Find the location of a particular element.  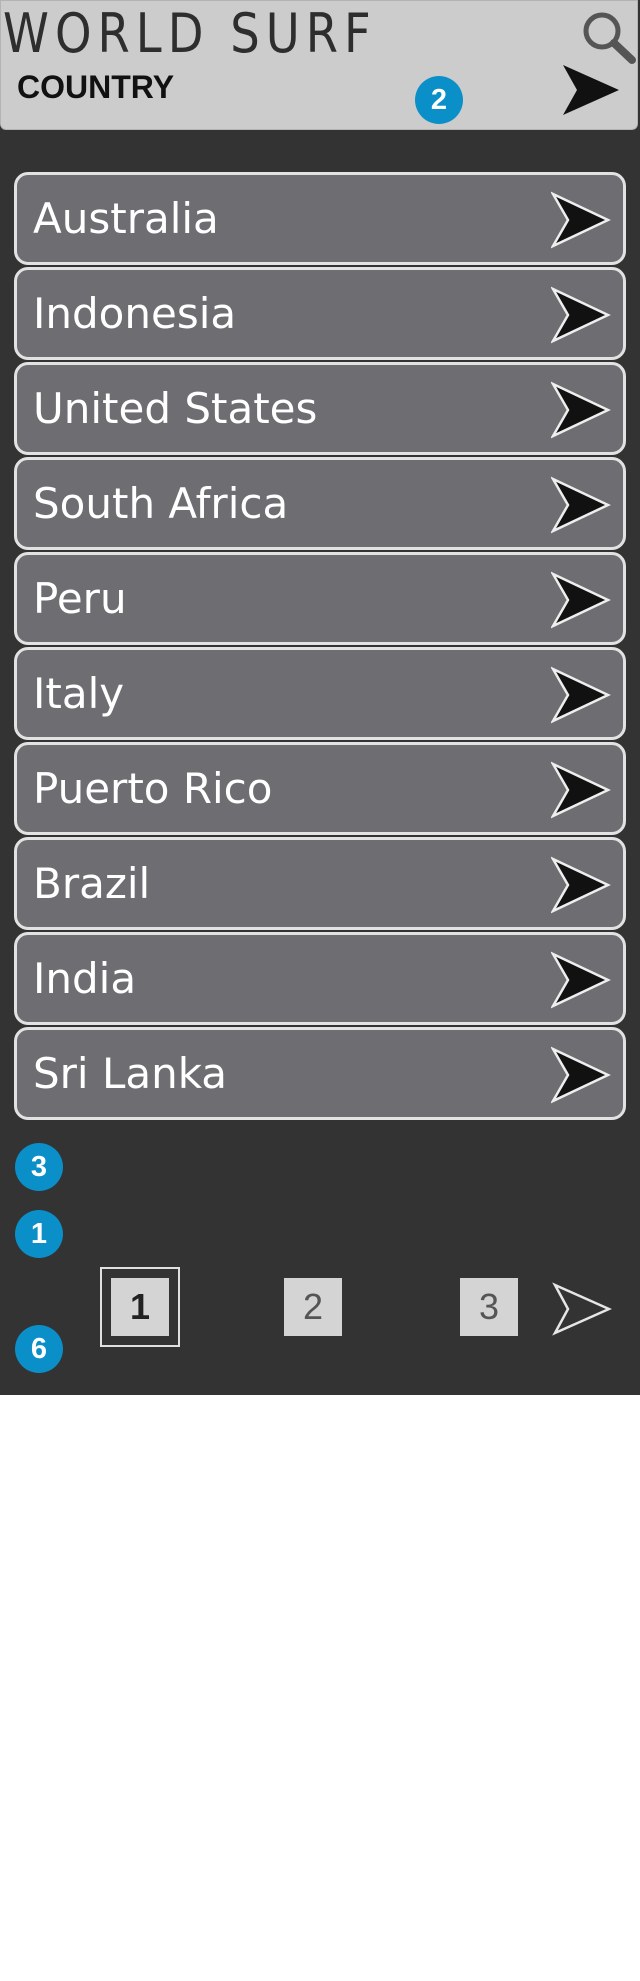

list-item-label: Italy is located at coordinates (79, 693).